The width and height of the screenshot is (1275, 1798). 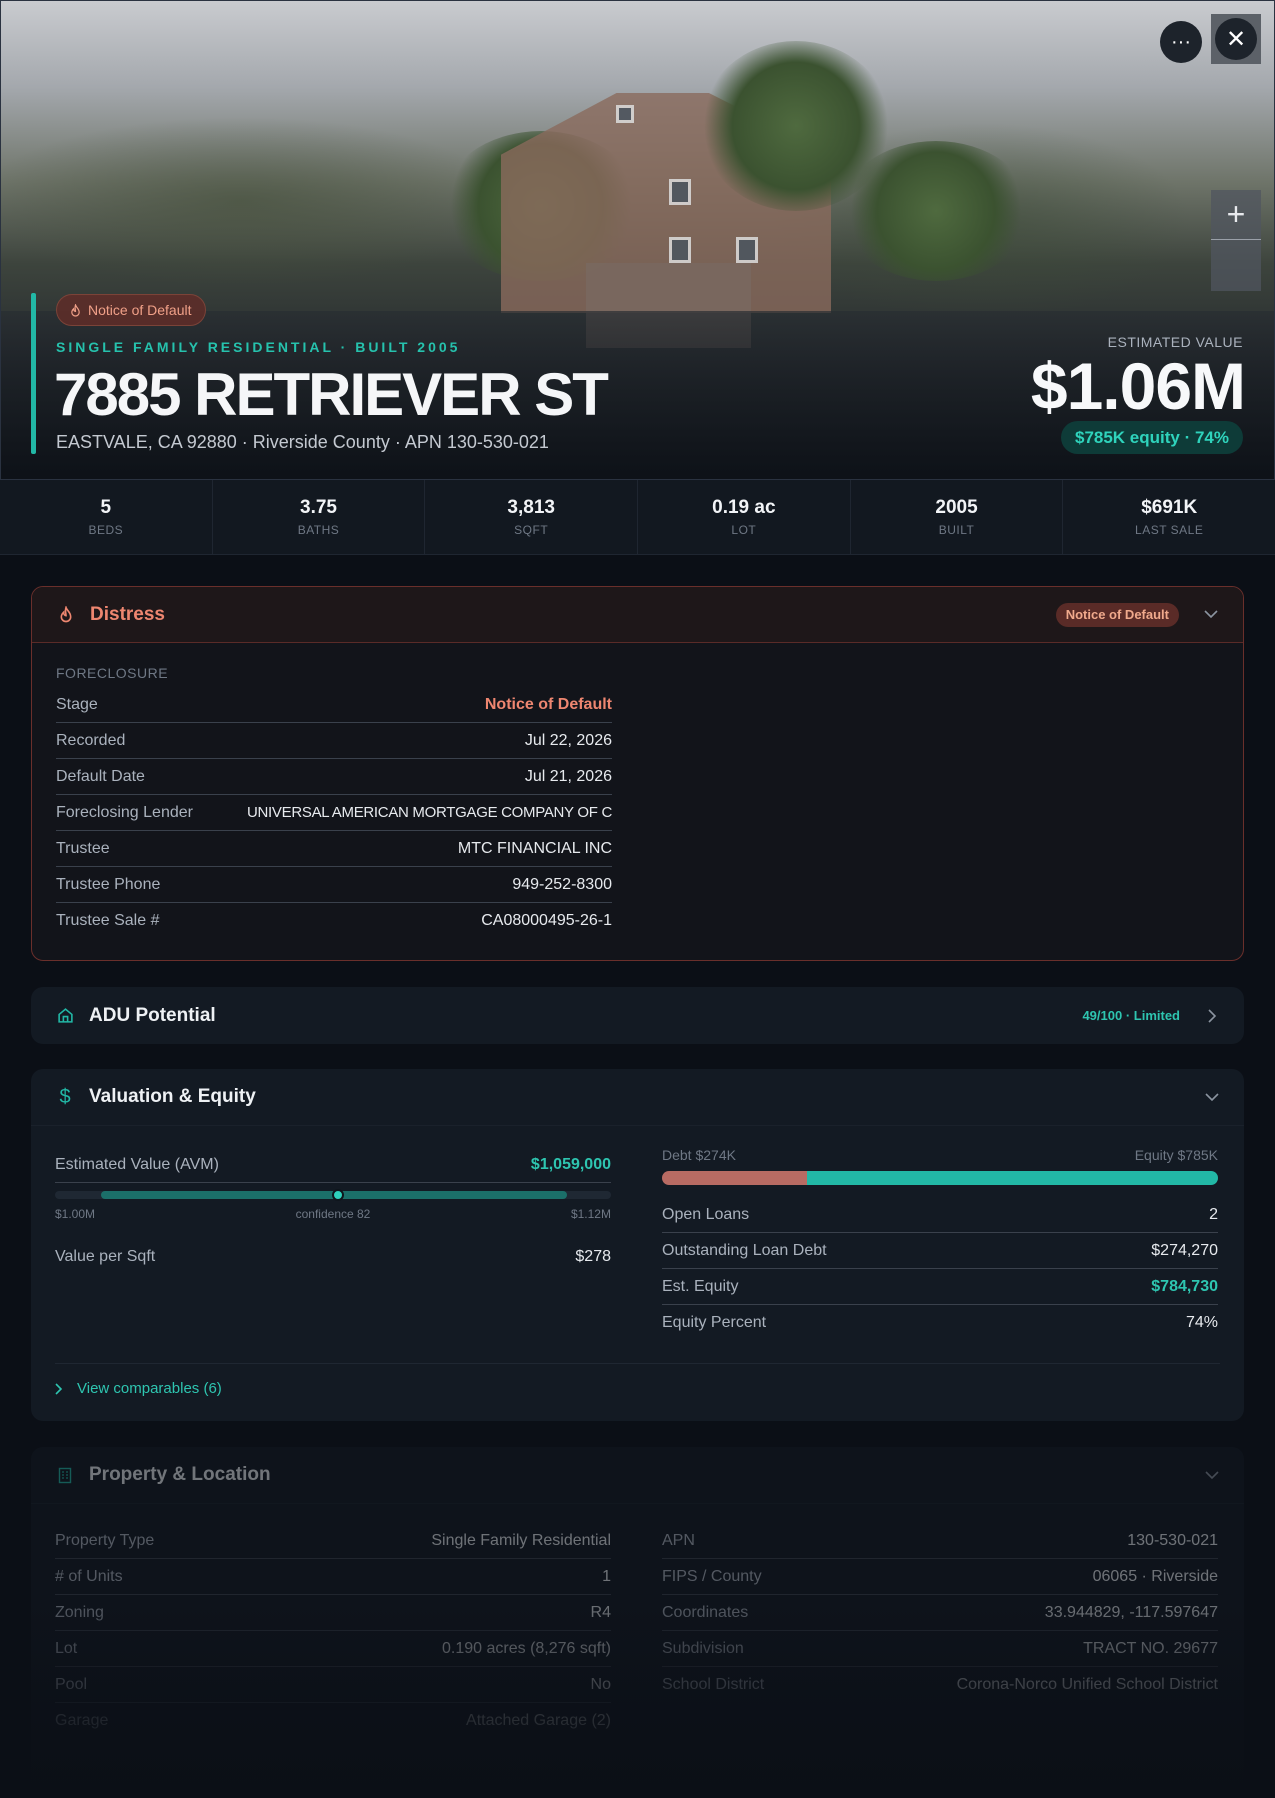 I want to click on kv-row: Pool No, so click(x=333, y=1685).